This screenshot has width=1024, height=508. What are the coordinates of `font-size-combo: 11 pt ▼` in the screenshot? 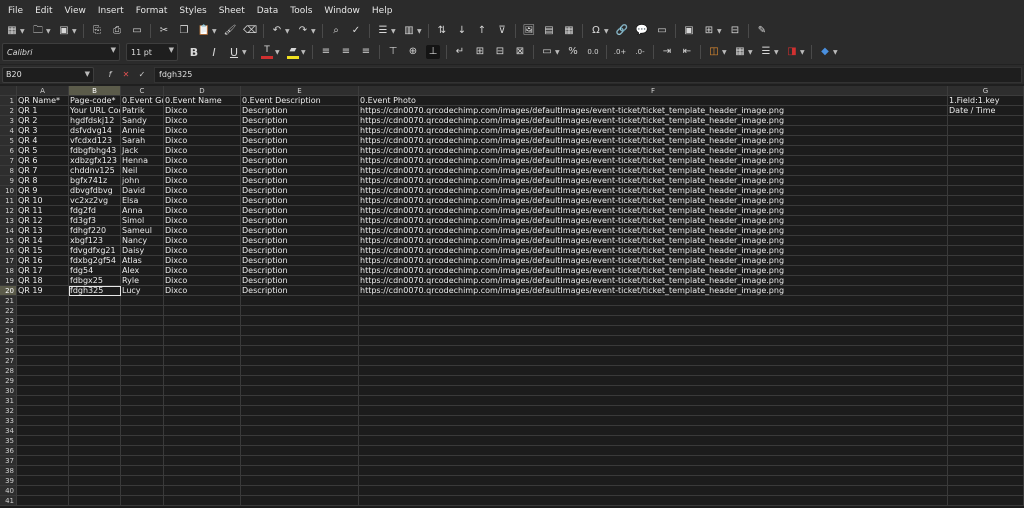 It's located at (152, 52).